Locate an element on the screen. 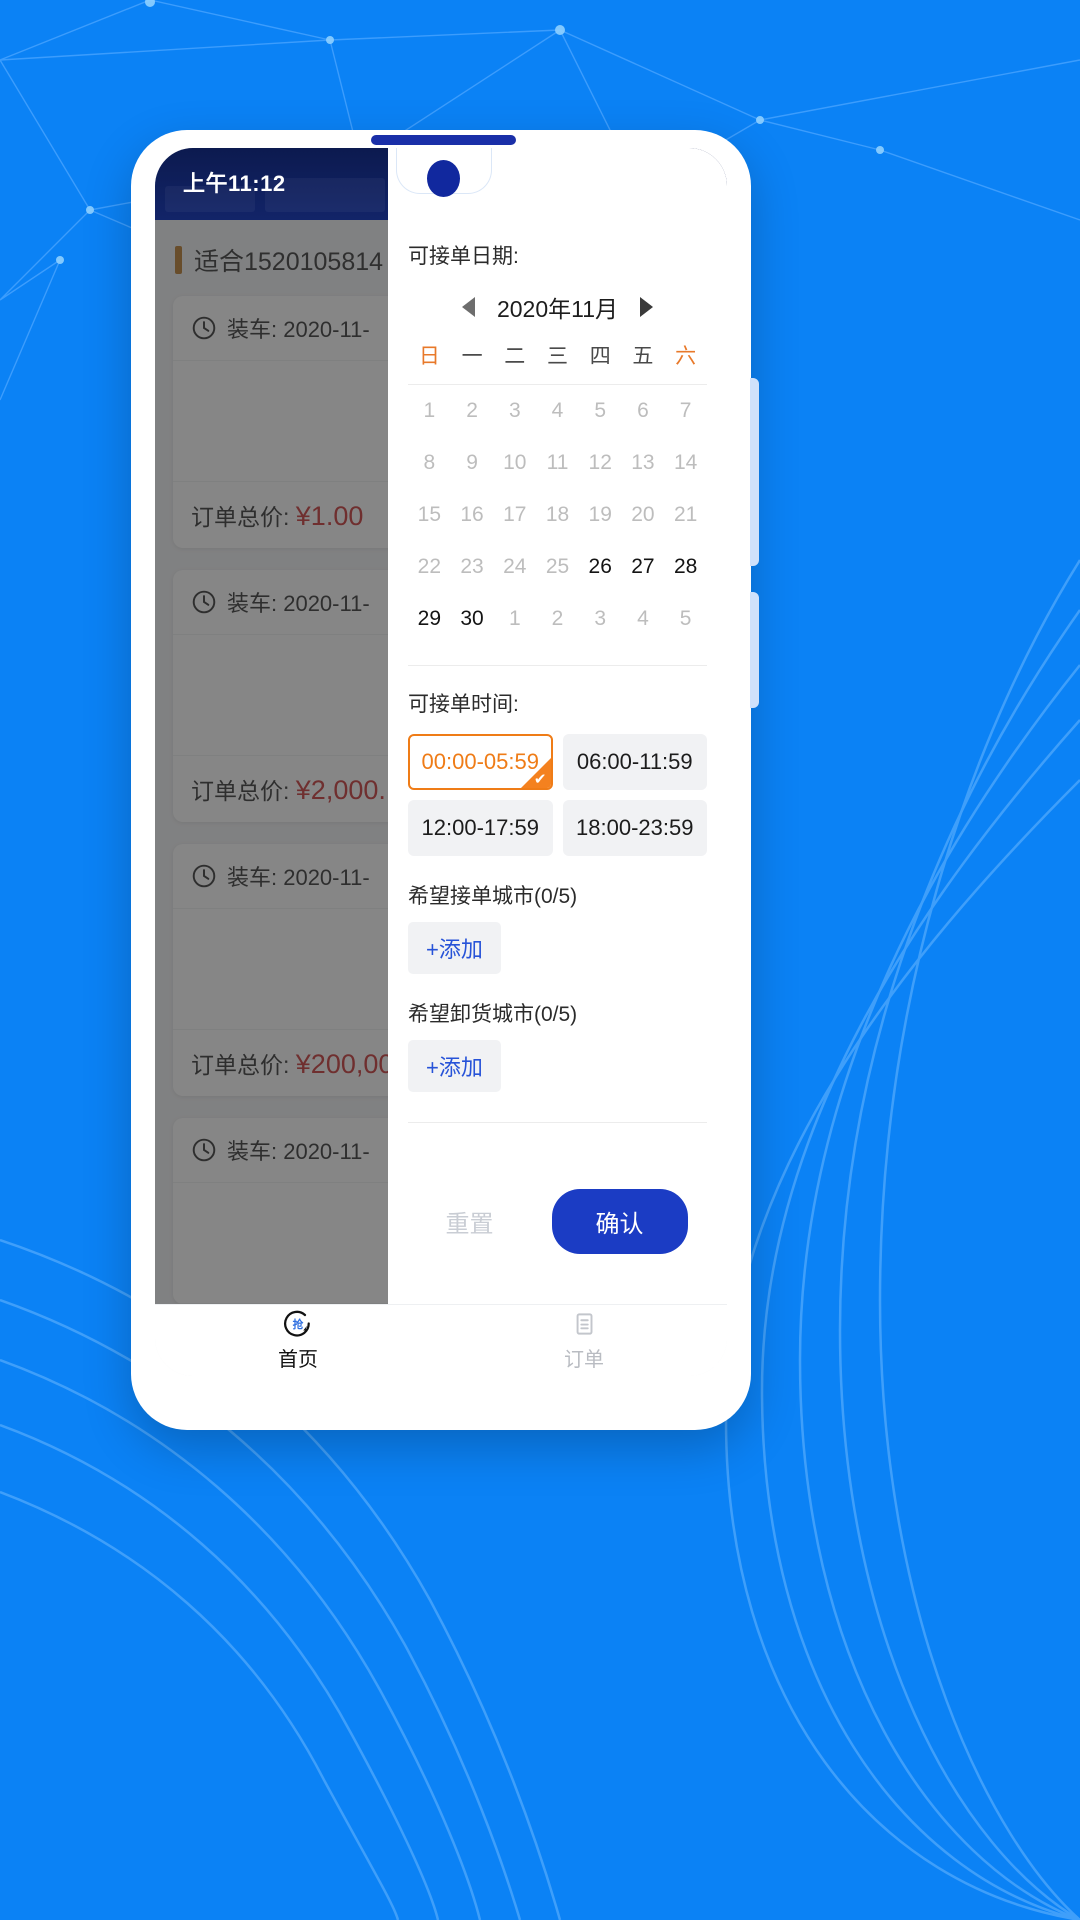 The width and height of the screenshot is (1080, 1920). calendar-day-cell: 26 is located at coordinates (600, 567).